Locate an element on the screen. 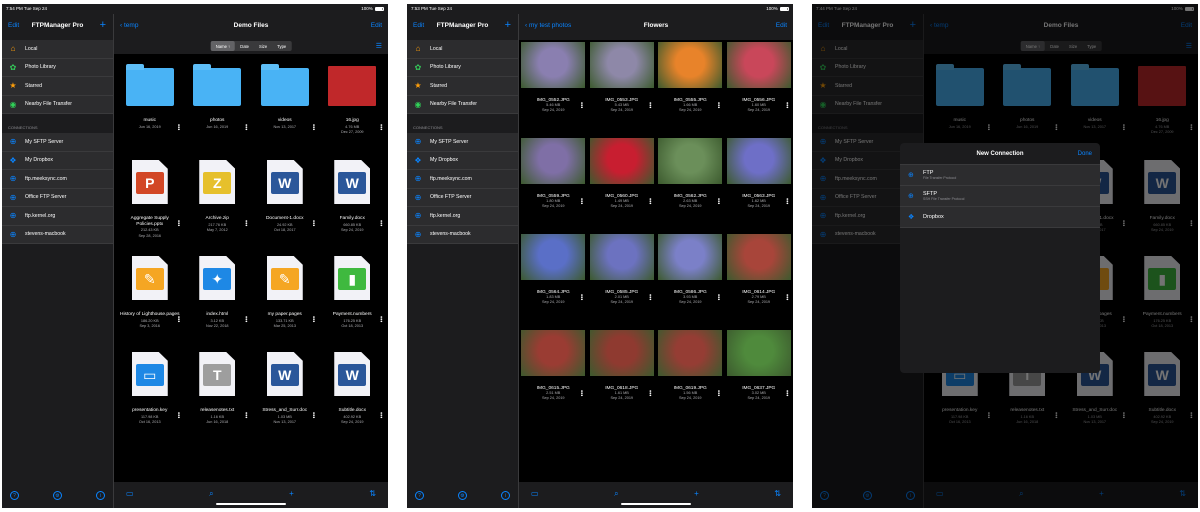  file-item: videosNov 13, 2017 ••• is located at coordinates (285, 106).